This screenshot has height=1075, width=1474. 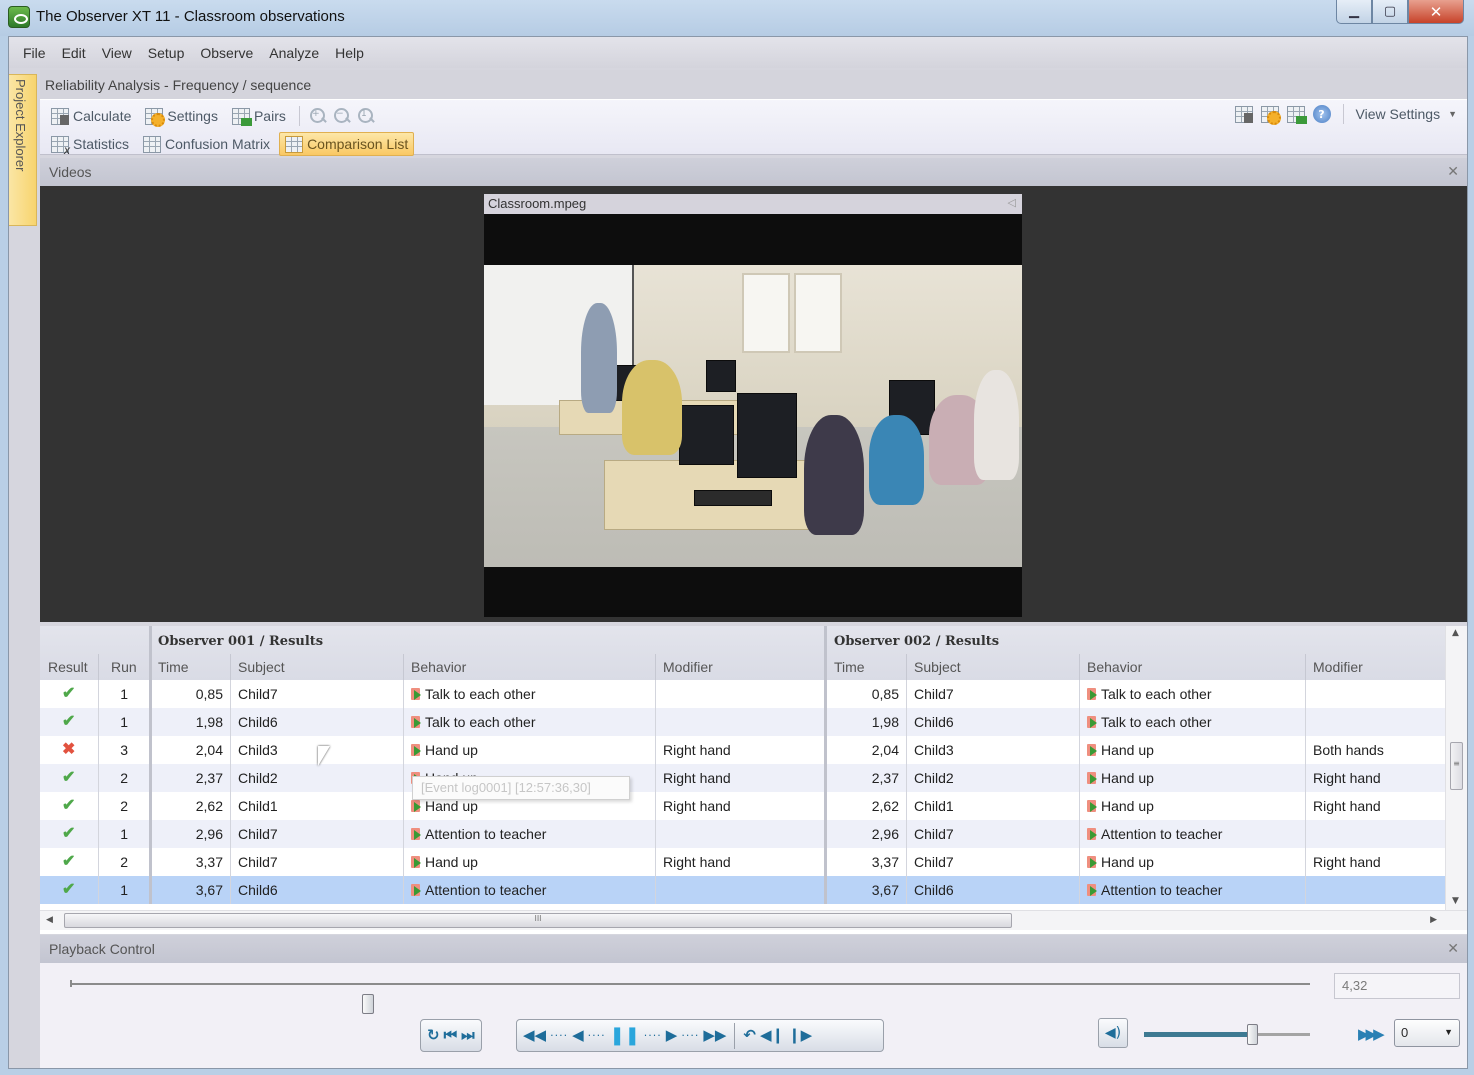 What do you see at coordinates (478, 890) in the screenshot?
I see `behavior-cell: Attention to teacher` at bounding box center [478, 890].